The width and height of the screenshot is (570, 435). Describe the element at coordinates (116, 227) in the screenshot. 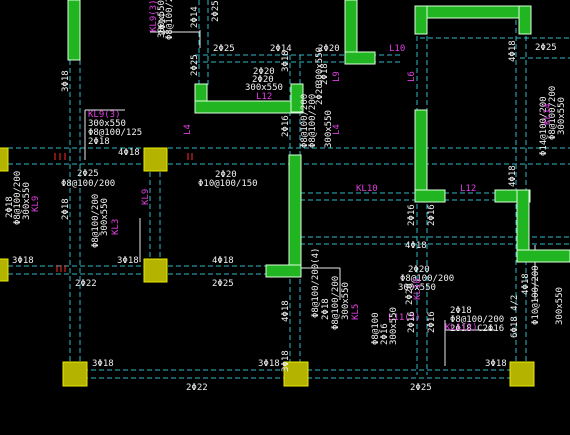

I see `beam-name-label: KL3` at that location.